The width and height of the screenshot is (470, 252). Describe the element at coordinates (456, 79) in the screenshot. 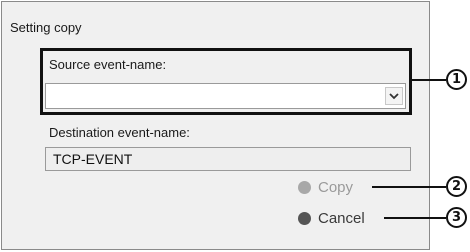

I see `callout-1: 1` at that location.